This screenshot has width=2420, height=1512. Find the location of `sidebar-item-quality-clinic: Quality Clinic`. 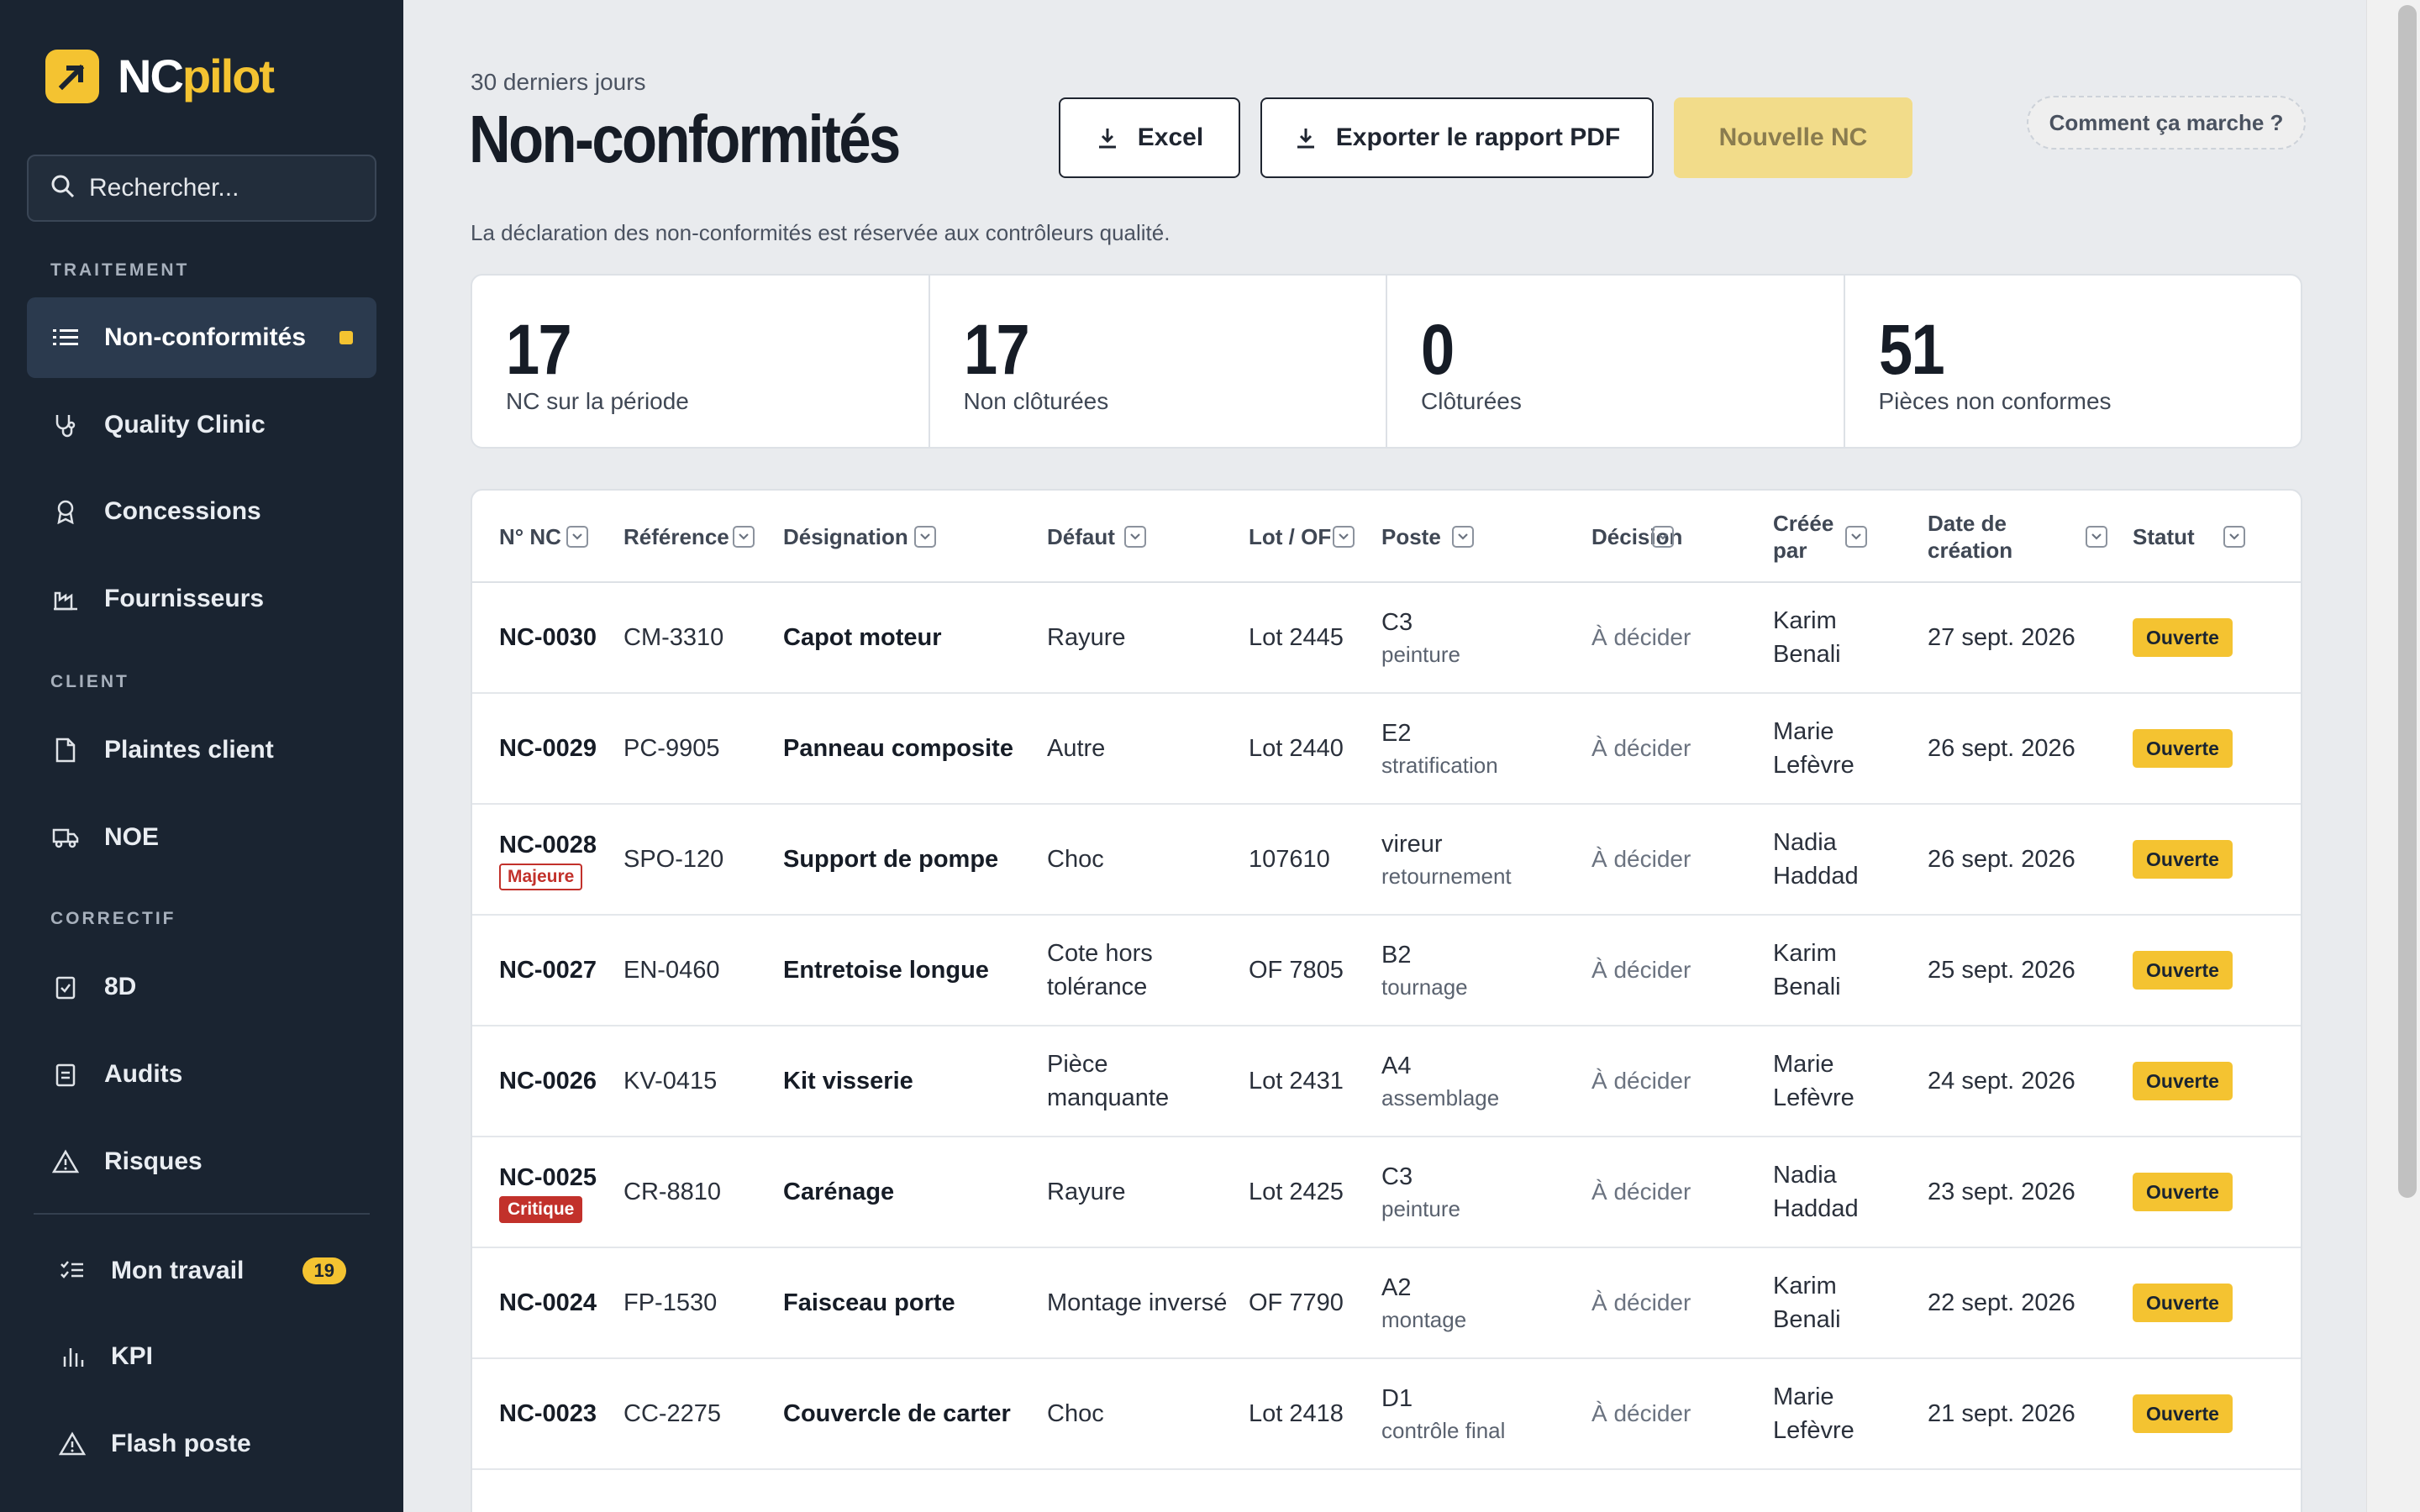

sidebar-item-quality-clinic: Quality Clinic is located at coordinates (202, 425).